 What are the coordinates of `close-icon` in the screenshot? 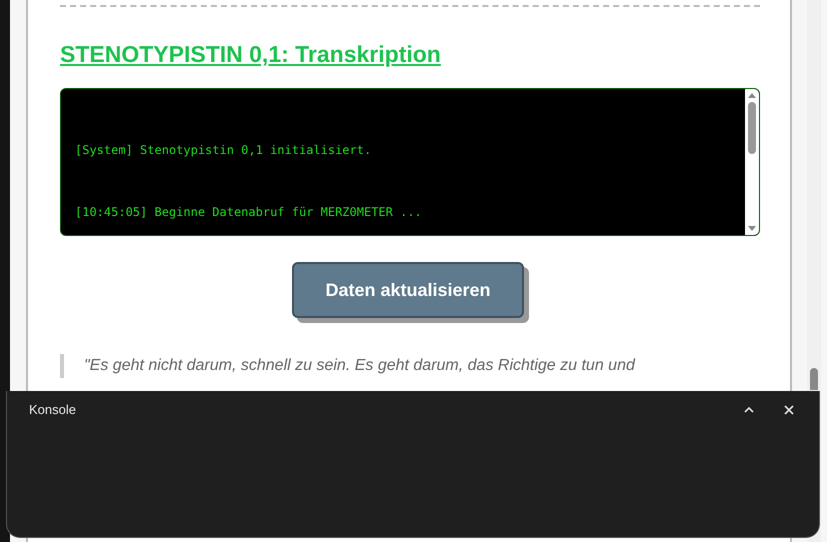 It's located at (789, 410).